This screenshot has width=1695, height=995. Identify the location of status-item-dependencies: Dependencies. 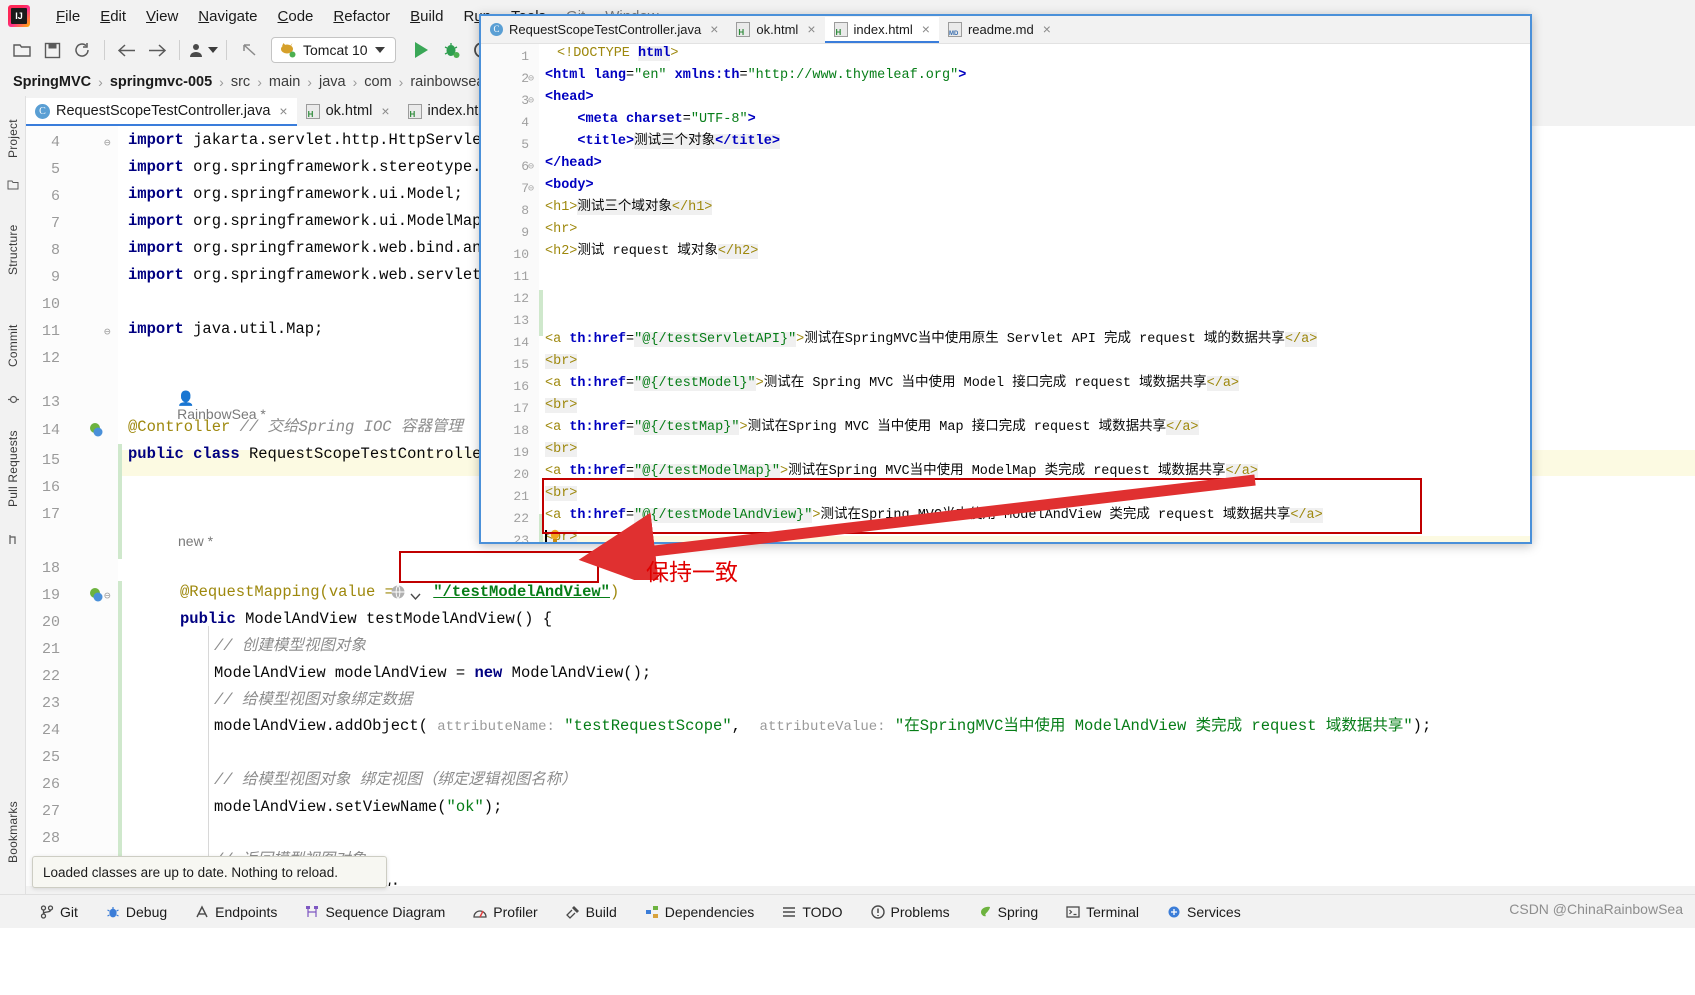
(700, 912).